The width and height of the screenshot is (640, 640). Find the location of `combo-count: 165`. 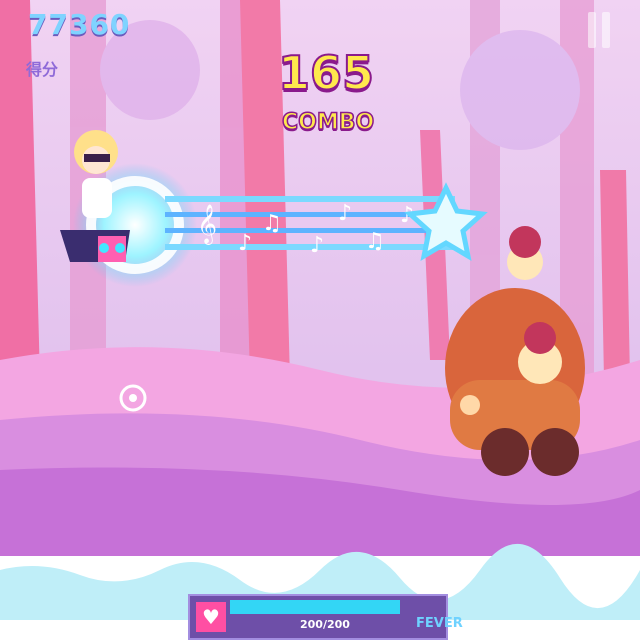

combo-count: 165 is located at coordinates (326, 73).